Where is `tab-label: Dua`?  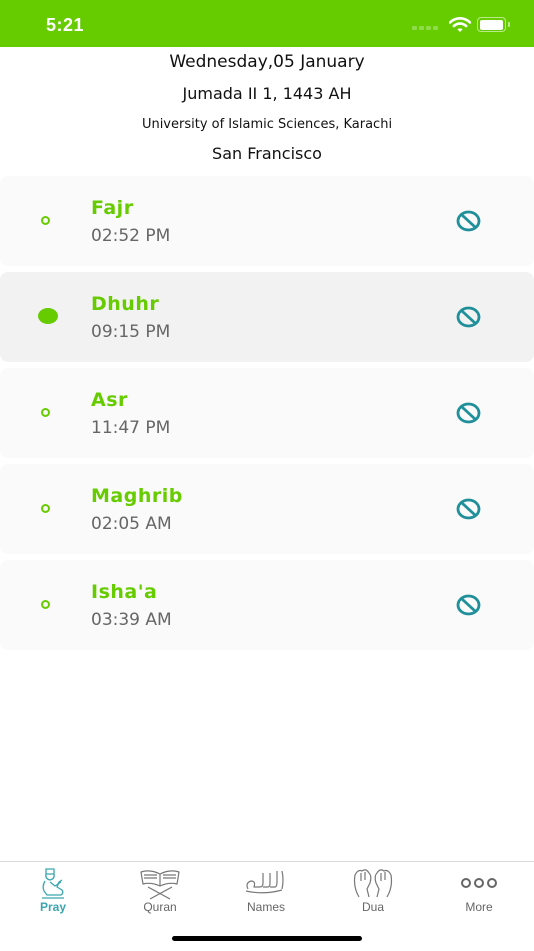
tab-label: Dua is located at coordinates (372, 907).